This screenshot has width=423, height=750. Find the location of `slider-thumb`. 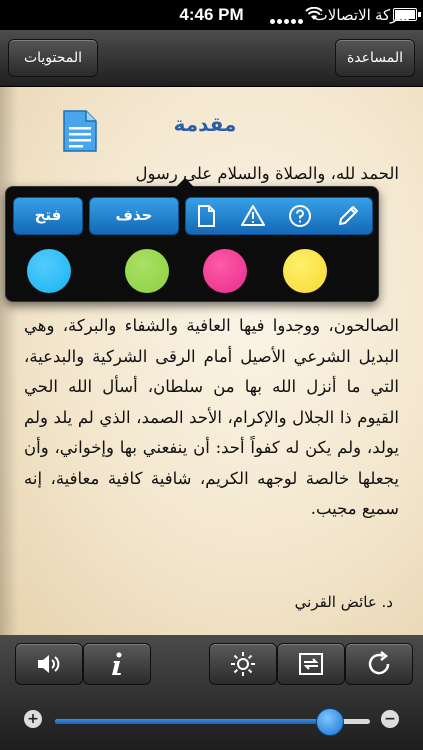

slider-thumb is located at coordinates (330, 722).